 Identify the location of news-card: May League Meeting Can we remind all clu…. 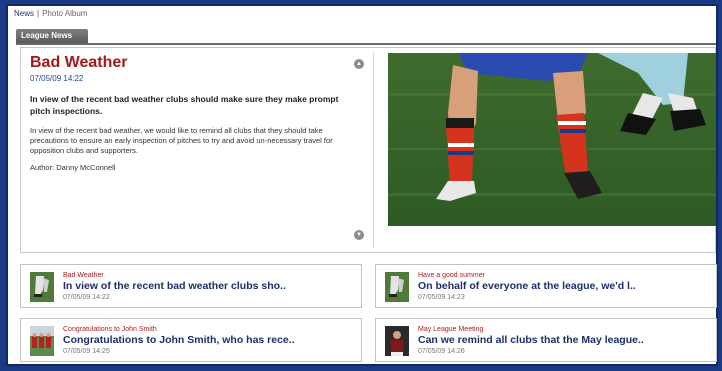
(546, 340).